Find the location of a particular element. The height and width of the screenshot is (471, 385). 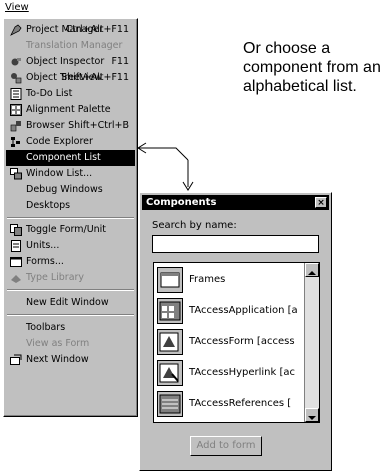

list-item: TAccessHyperlink [ac is located at coordinates (227, 373).